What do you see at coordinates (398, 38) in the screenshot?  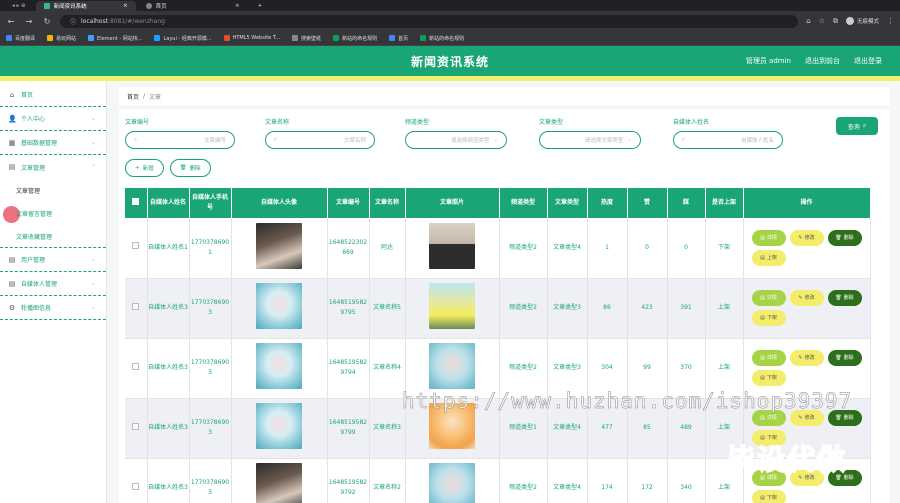 I see `bookmark: 首页` at bounding box center [398, 38].